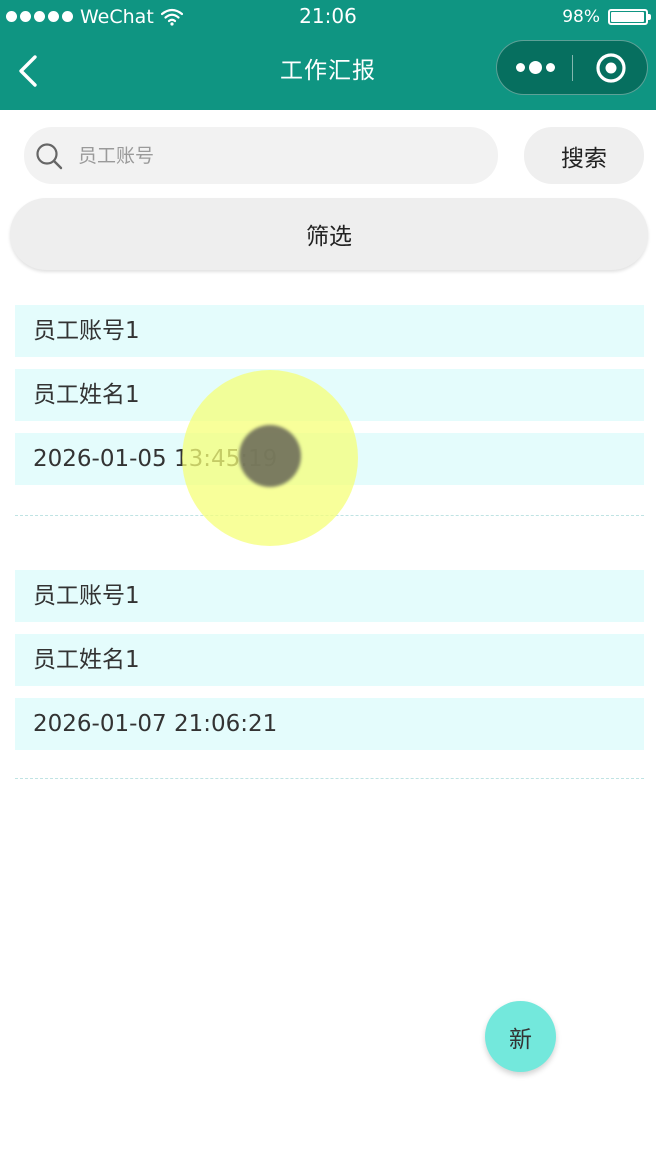 The width and height of the screenshot is (656, 1176). I want to click on mini-program-capsule, so click(572, 67).